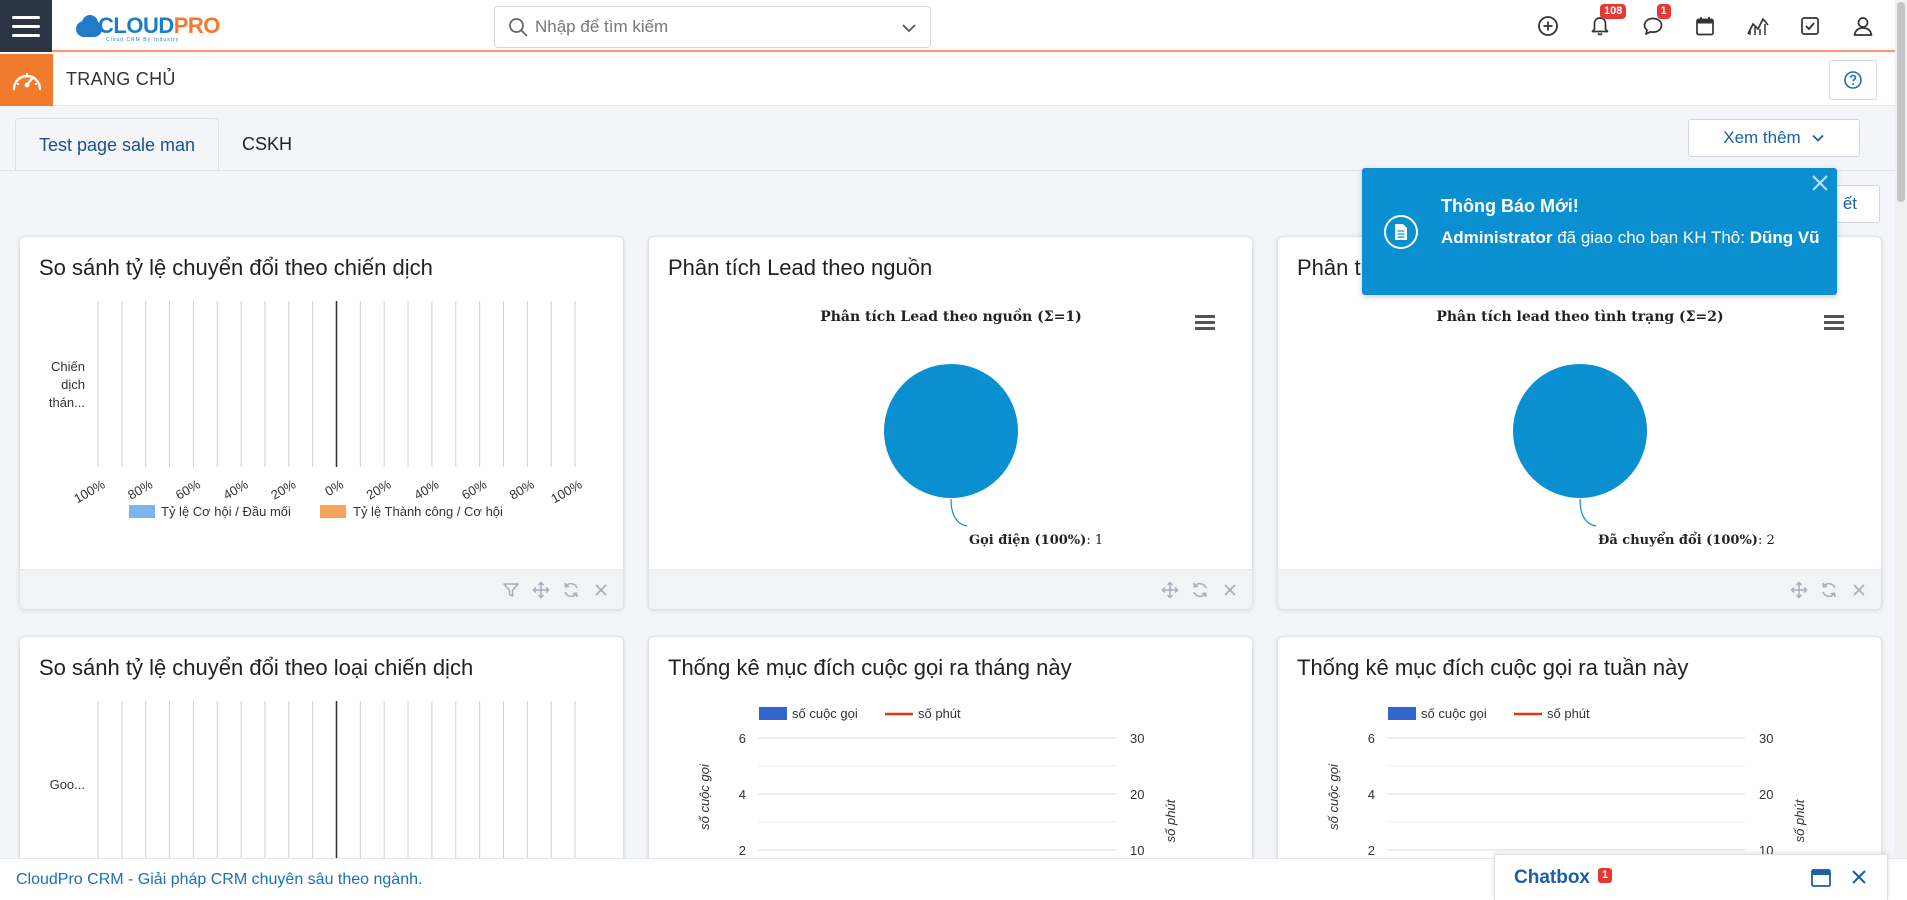 This screenshot has height=900, width=1907. I want to click on category-label: dịch, so click(73, 384).